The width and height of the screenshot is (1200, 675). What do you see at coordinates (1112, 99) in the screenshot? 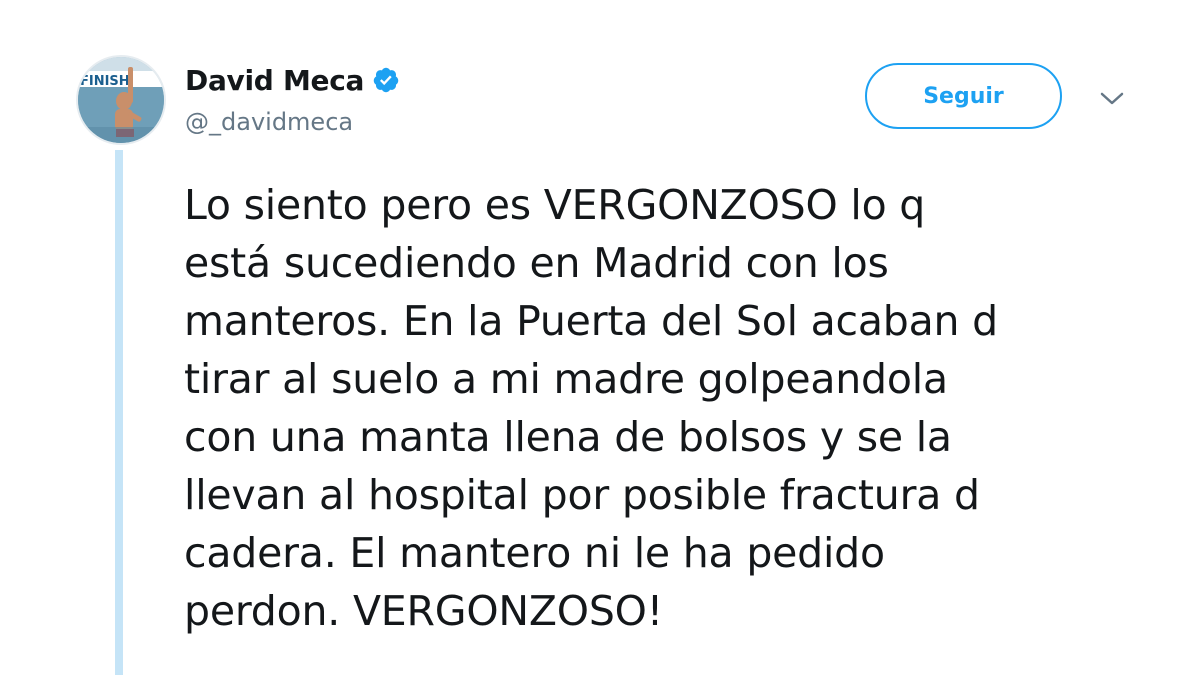
I see `chevron-down-icon` at bounding box center [1112, 99].